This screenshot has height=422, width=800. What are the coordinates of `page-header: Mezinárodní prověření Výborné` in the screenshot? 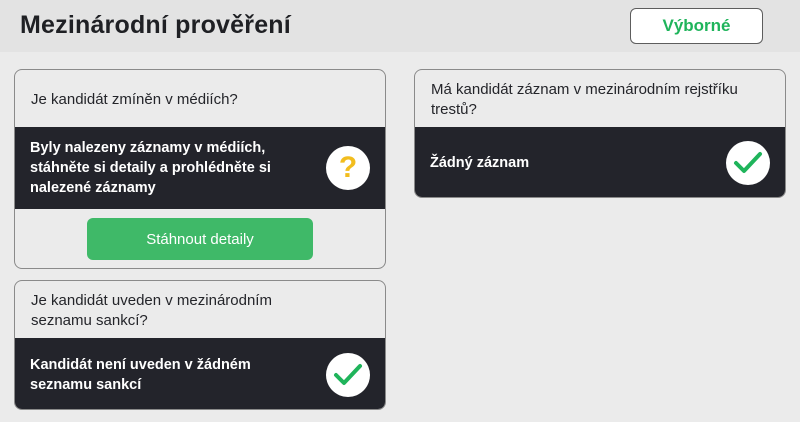 It's located at (400, 26).